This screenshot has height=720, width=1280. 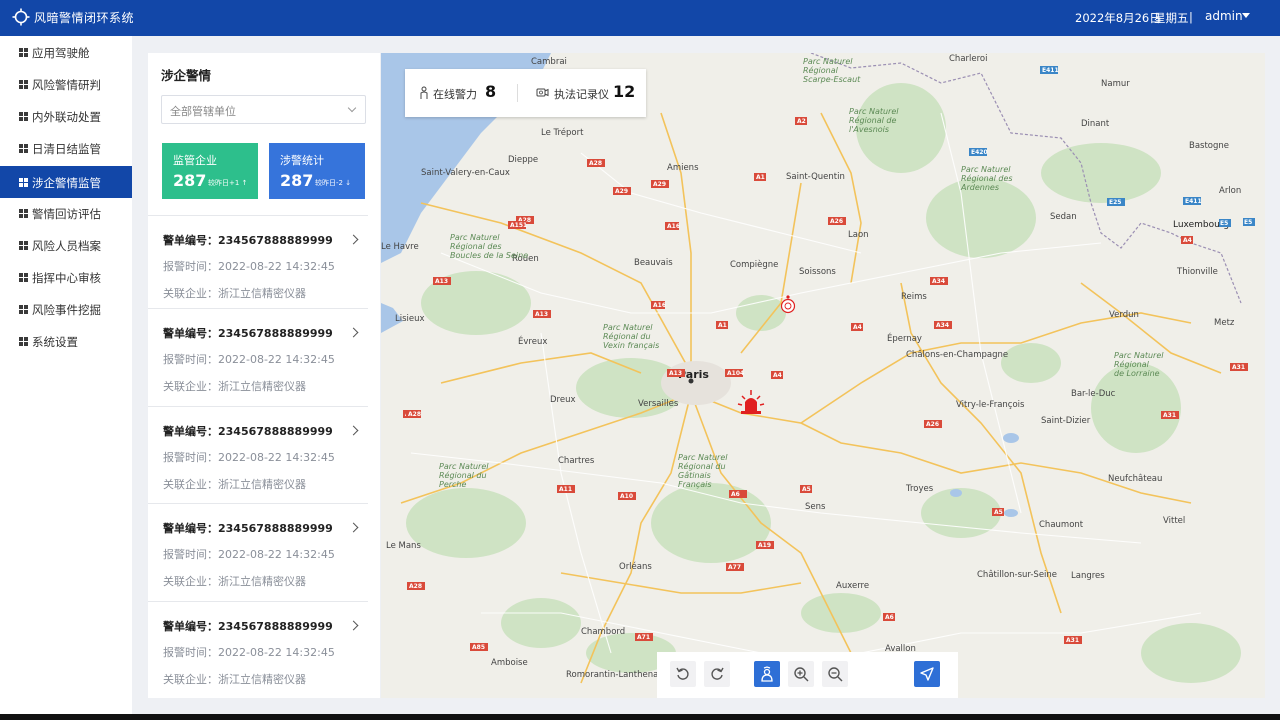 What do you see at coordinates (1093, 394) in the screenshot?
I see `map-label-bar-le-duc: Bar-le-Duc` at bounding box center [1093, 394].